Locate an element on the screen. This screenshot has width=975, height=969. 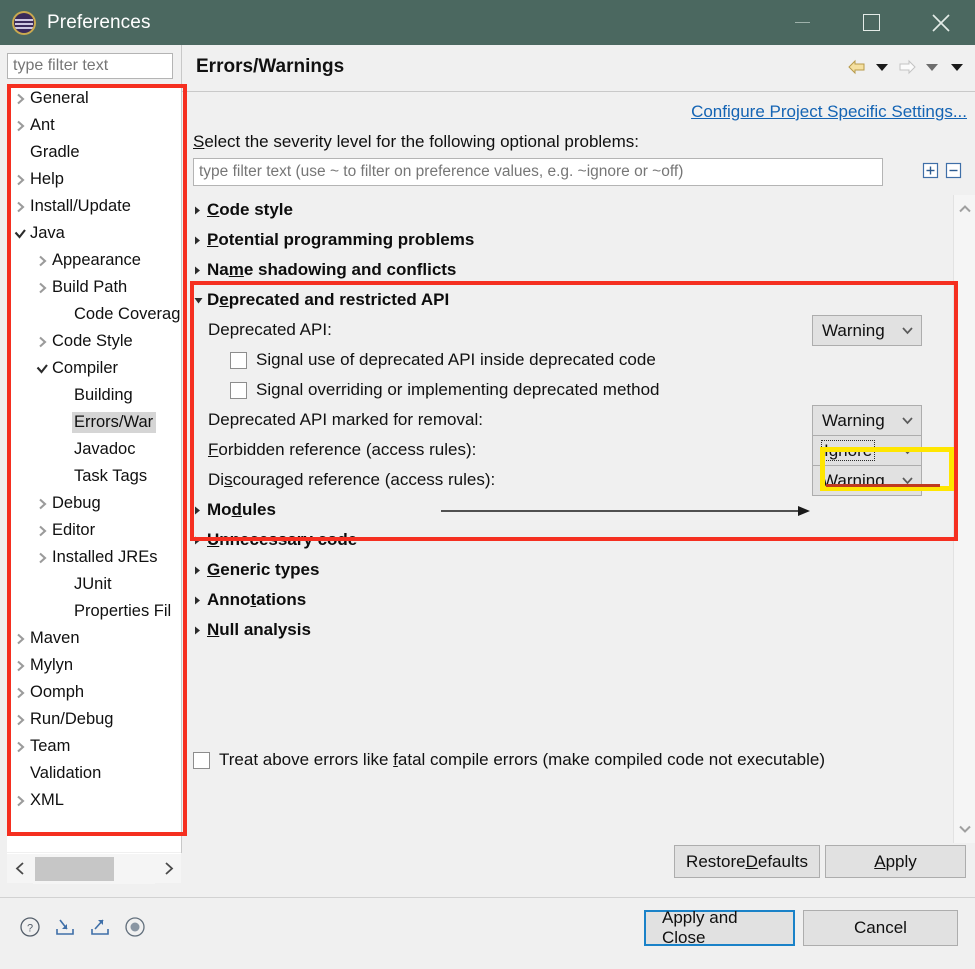
sidebar-item-errors-war: Errors/War is located at coordinates (94, 422).